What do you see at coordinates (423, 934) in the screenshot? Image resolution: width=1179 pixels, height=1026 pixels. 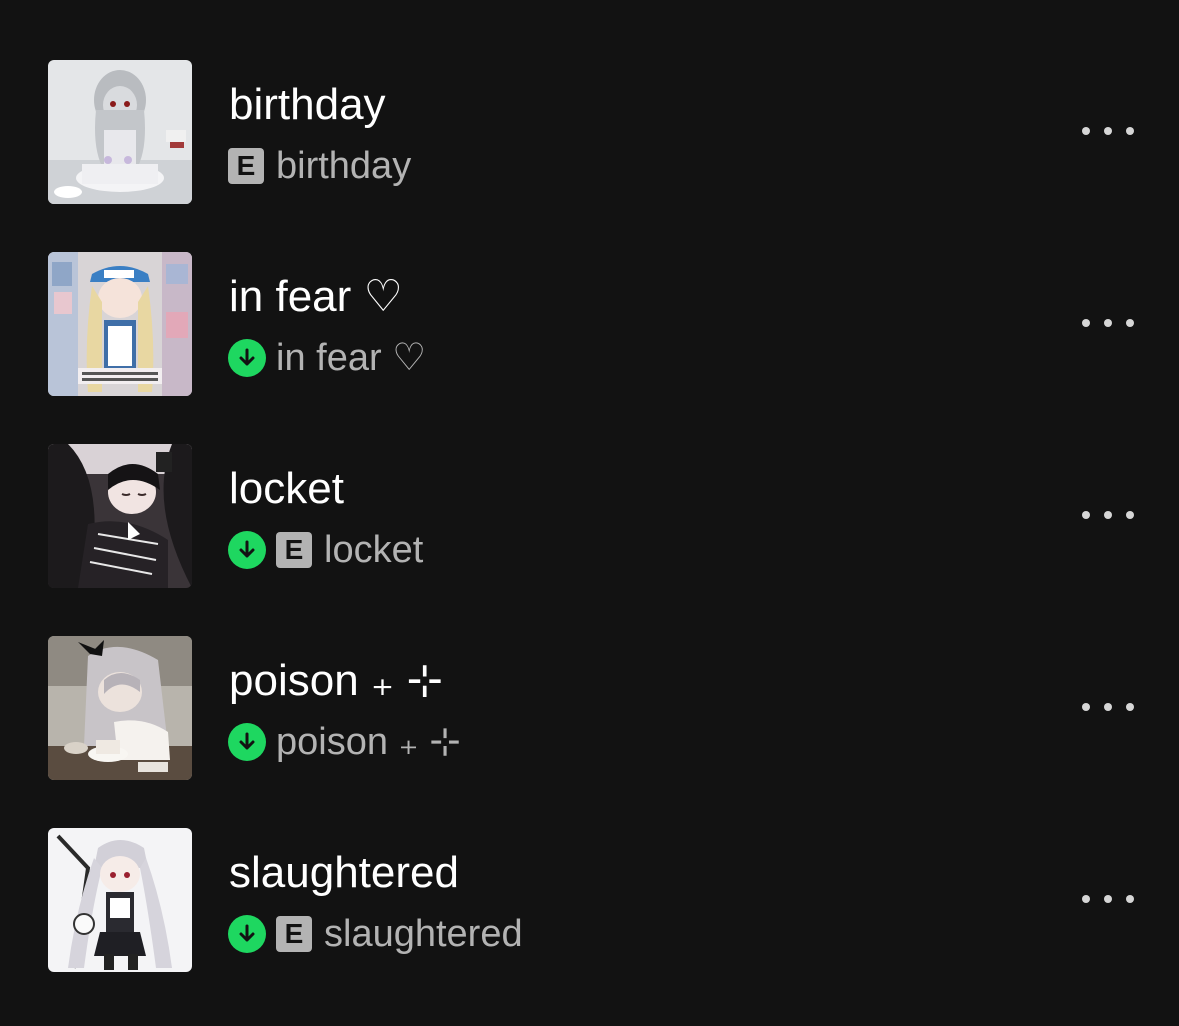 I see `artist-name: slaughtered` at bounding box center [423, 934].